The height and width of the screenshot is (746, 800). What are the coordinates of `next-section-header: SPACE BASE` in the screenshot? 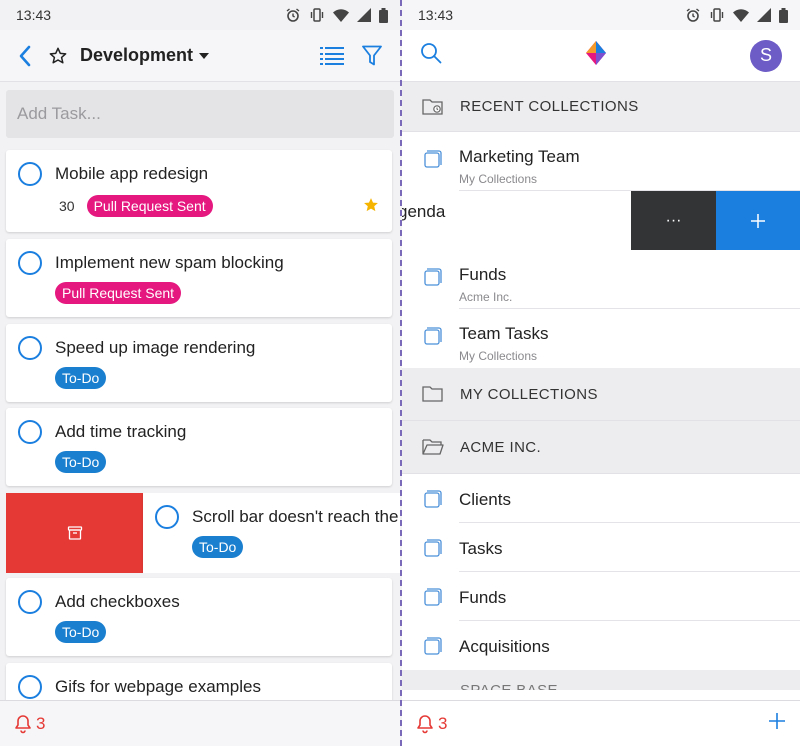 It's located at (601, 680).